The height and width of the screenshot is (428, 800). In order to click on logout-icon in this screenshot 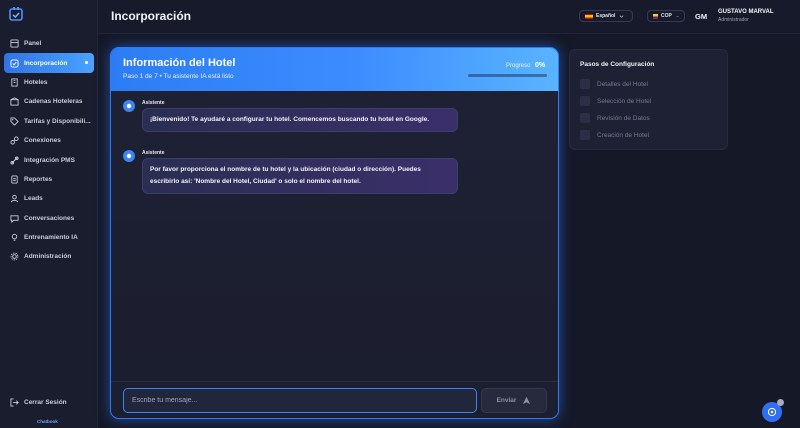, I will do `click(14, 402)`.